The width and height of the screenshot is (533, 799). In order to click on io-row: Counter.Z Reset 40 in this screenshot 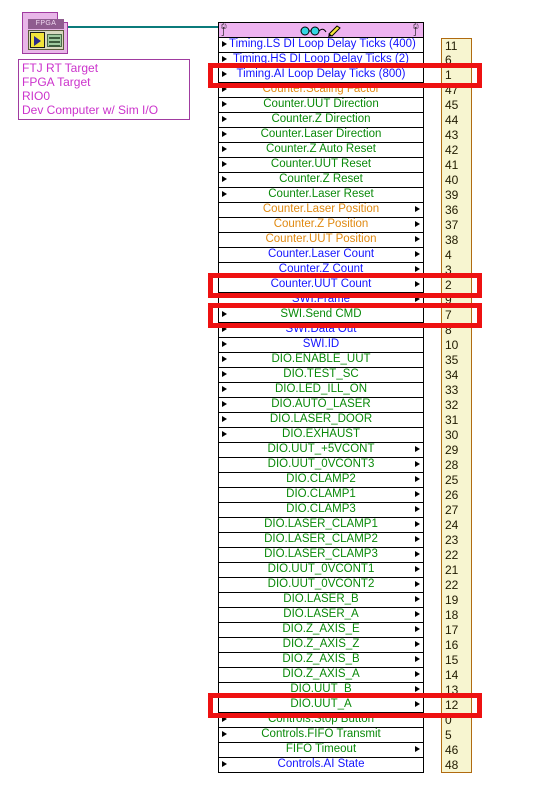, I will do `click(345, 180)`.